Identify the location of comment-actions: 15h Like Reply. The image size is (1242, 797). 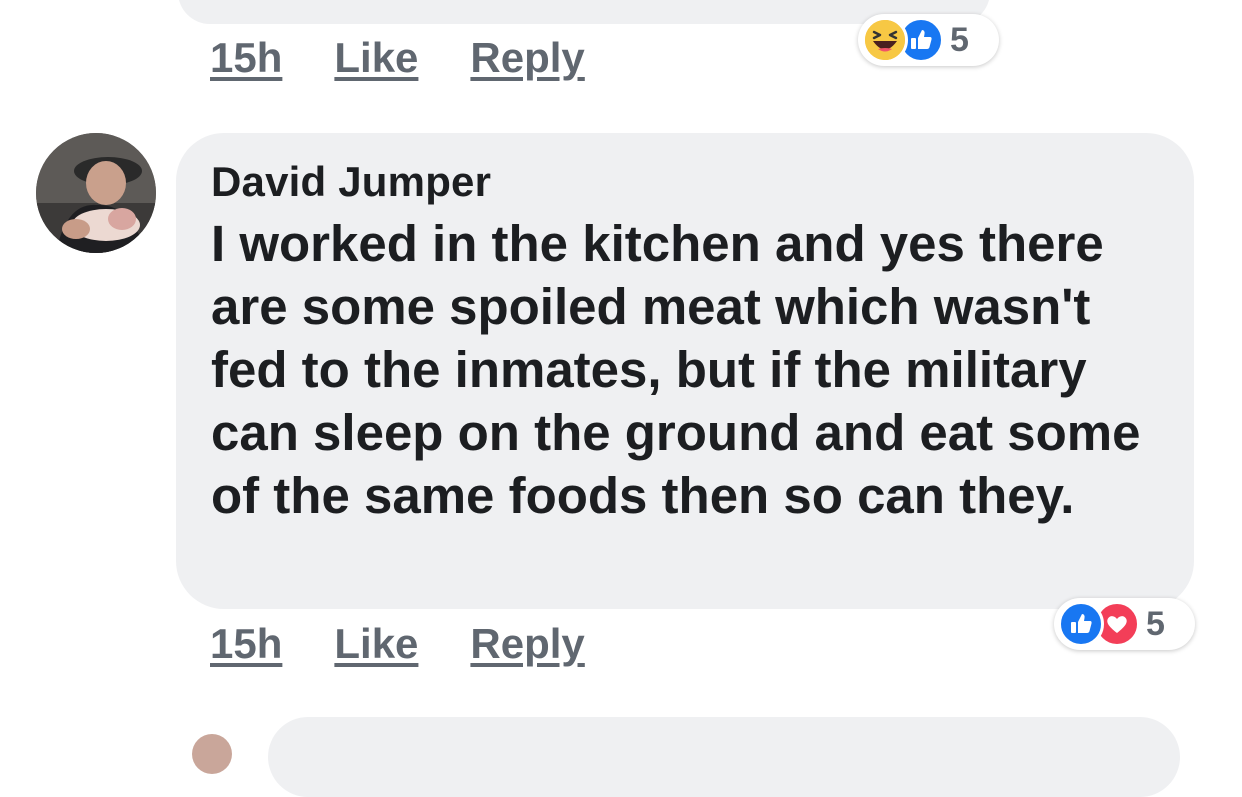
(397, 644).